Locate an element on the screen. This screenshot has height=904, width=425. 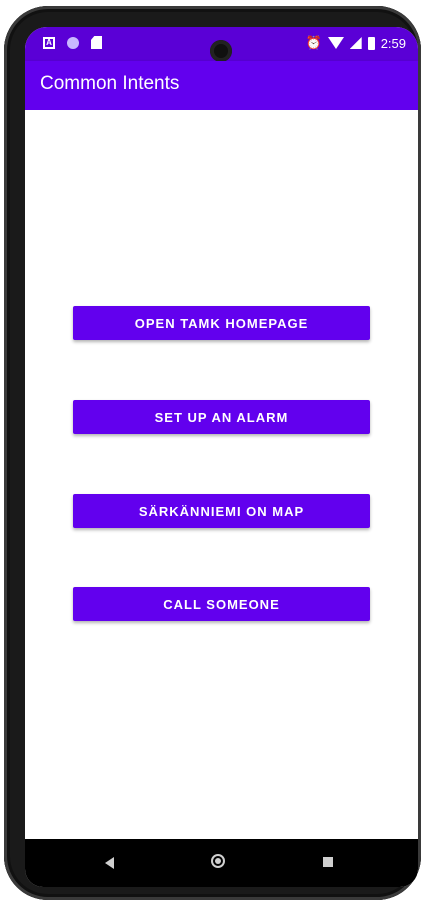
status-left-icons: A is located at coordinates (72, 42).